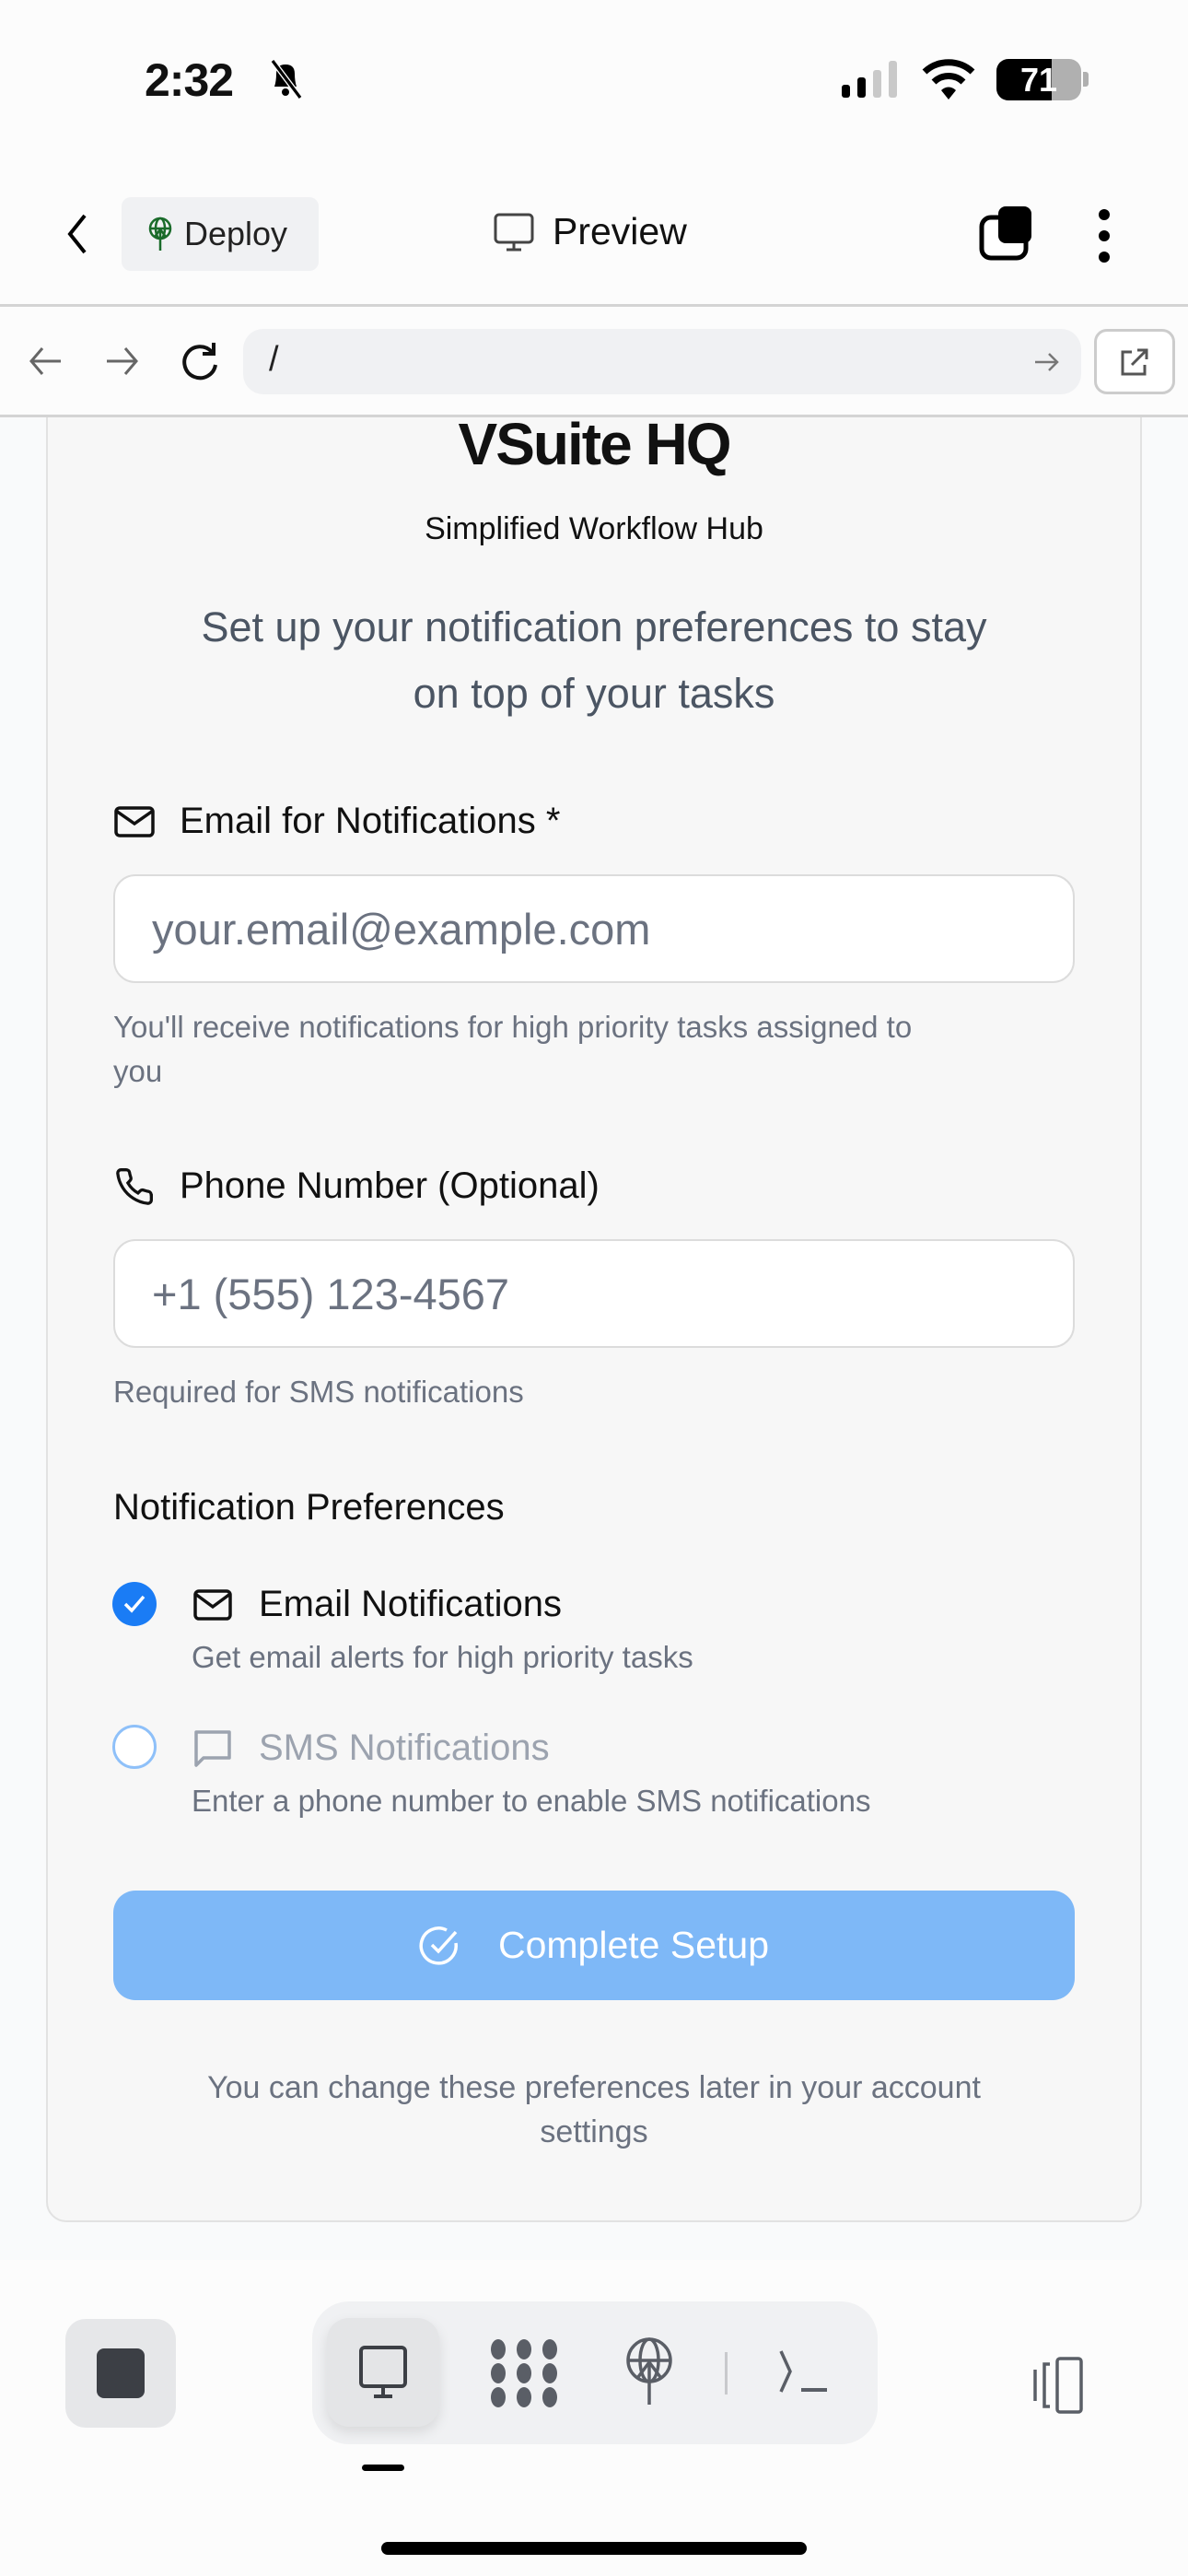 The width and height of the screenshot is (1188, 2576). I want to click on complete-setup-button: Complete Setup, so click(594, 1945).